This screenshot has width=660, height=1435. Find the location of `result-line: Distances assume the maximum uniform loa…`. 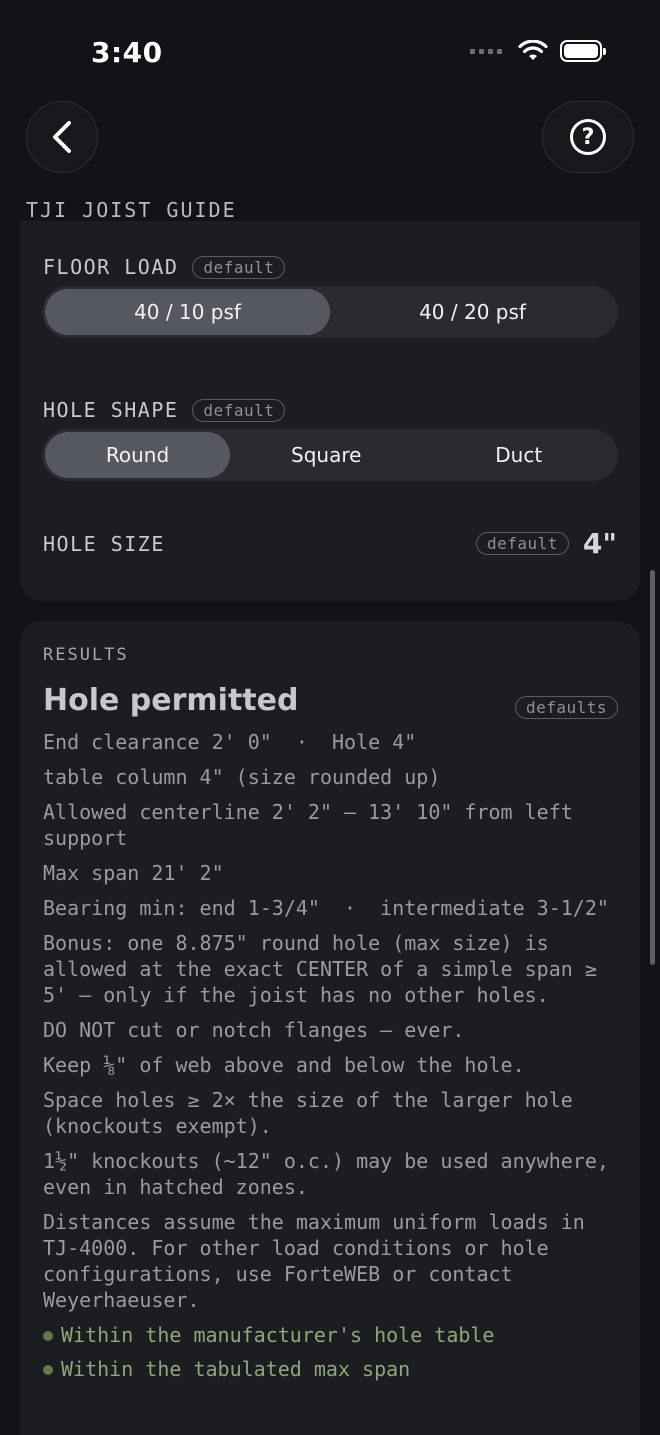

result-line: Distances assume the maximum uniform loa… is located at coordinates (320, 1261).